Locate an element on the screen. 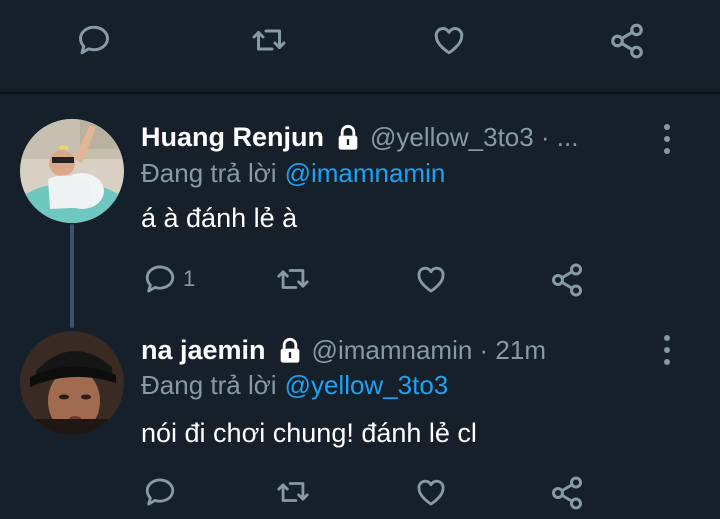 The width and height of the screenshot is (720, 519). display-name: na jaemin is located at coordinates (203, 350).